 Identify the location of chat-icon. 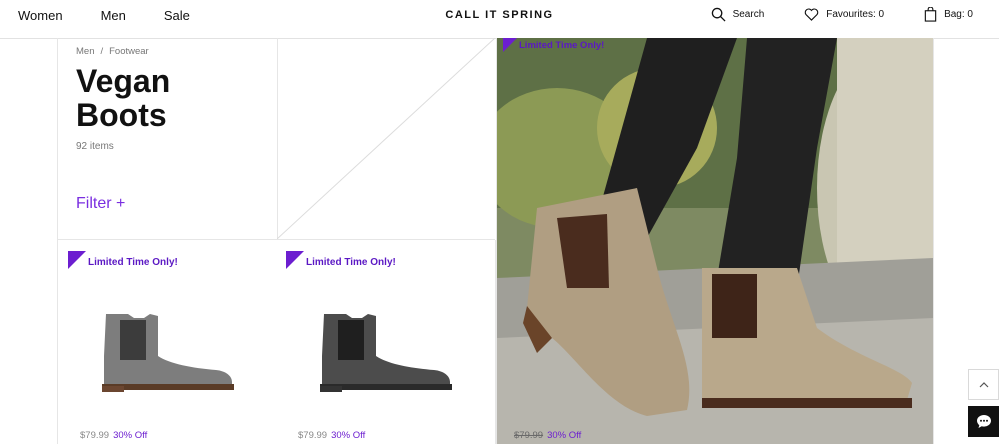
(983, 421).